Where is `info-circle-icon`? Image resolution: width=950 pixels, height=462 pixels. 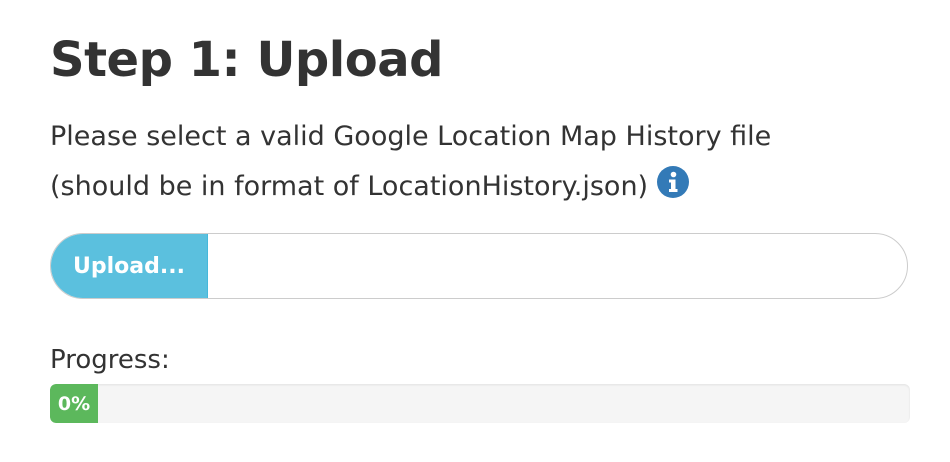 info-circle-icon is located at coordinates (673, 182).